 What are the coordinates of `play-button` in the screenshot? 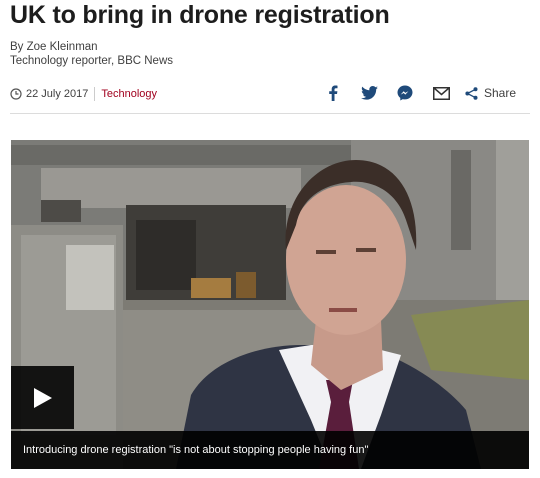 It's located at (42, 397).